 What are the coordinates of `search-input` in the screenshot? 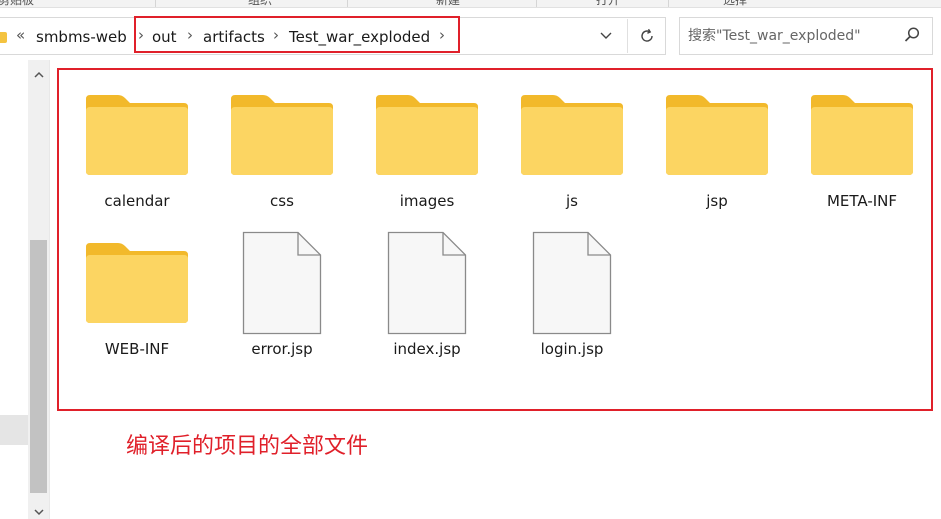 It's located at (793, 36).